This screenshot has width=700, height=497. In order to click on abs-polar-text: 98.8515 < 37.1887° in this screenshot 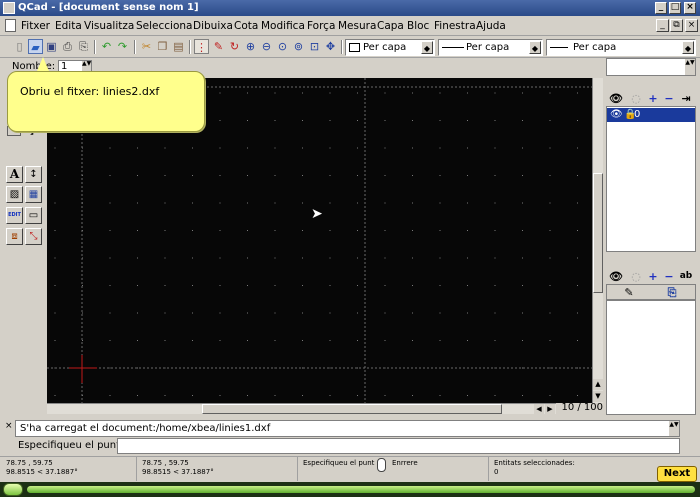, I will do `click(42, 472)`.